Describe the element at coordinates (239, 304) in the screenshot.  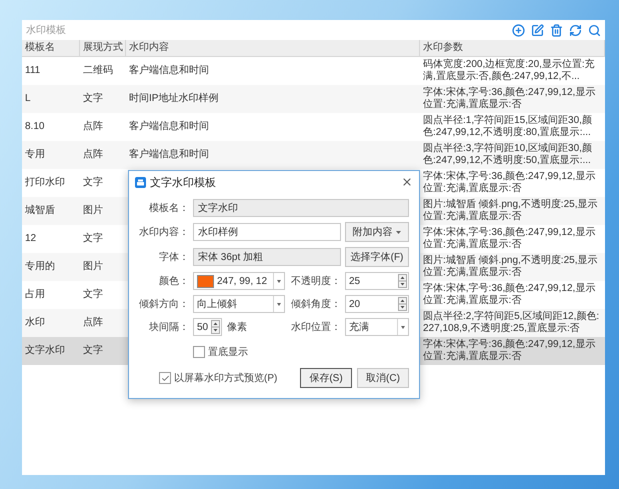
I see `dropdown-field: 向上倾斜` at that location.